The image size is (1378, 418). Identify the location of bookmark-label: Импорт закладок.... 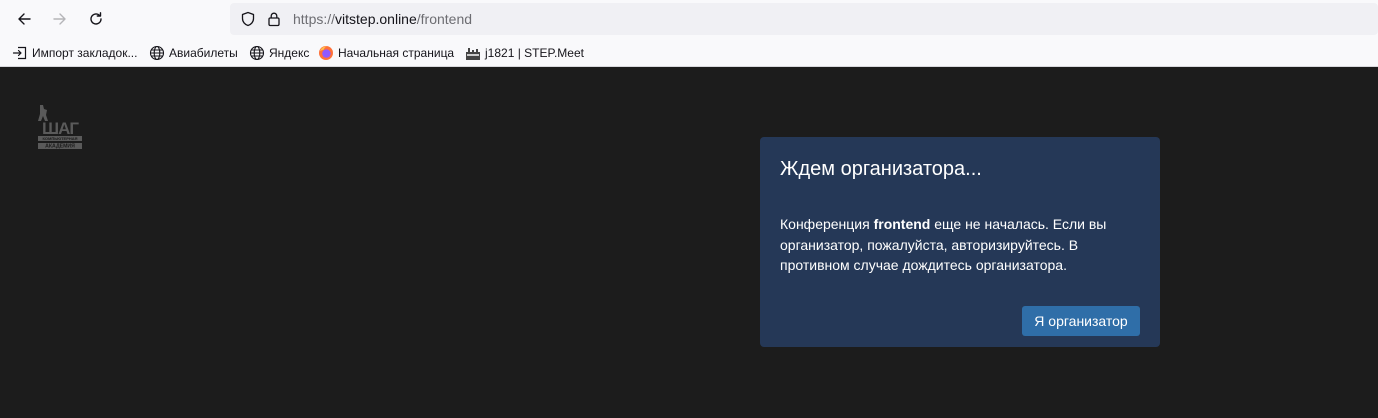
(85, 53).